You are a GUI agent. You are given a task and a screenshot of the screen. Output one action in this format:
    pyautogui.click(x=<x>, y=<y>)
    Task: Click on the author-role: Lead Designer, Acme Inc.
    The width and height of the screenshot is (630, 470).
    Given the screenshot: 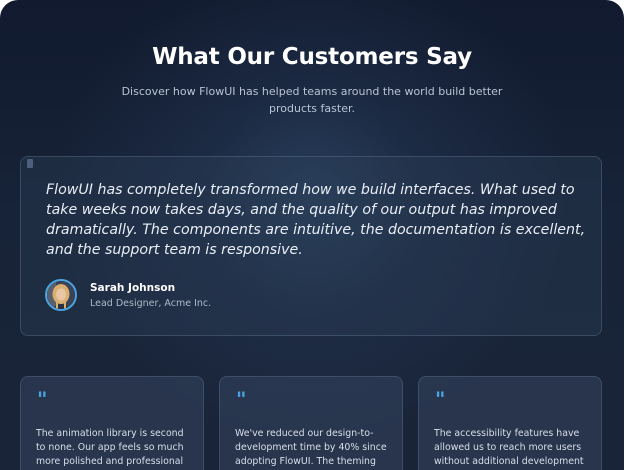 What is the action you would take?
    pyautogui.click(x=151, y=303)
    